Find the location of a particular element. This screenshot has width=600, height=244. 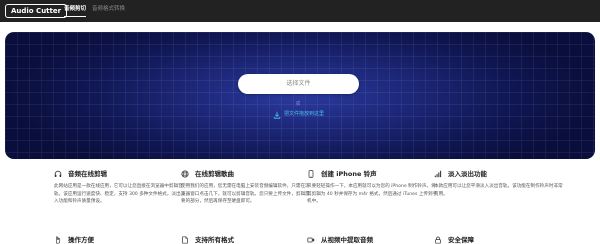

feature-description: 本款应用可以让您平滑淡入淡出音轨。该功能在制作铃声时非常有用。 is located at coordinates (498, 190).